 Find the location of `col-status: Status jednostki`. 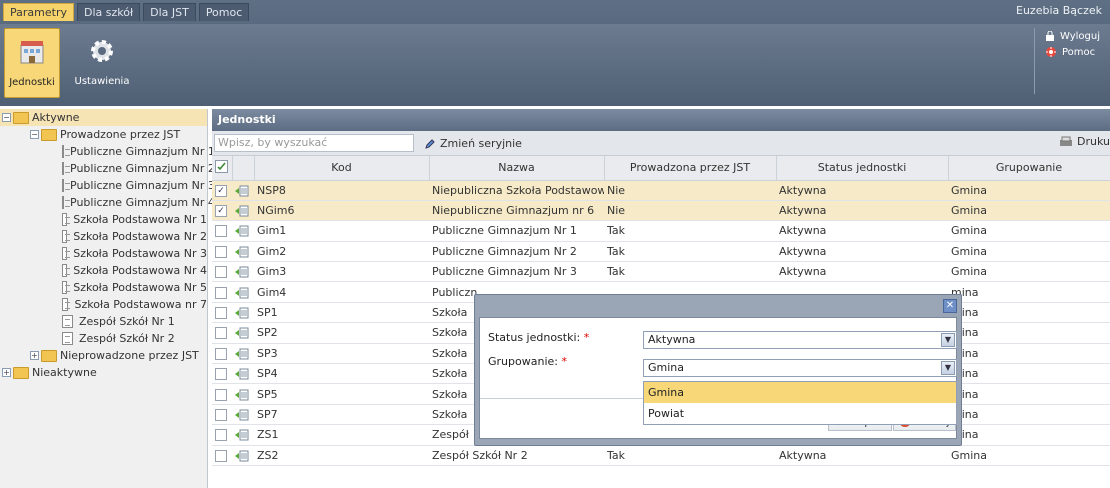

col-status: Status jednostki is located at coordinates (862, 168).